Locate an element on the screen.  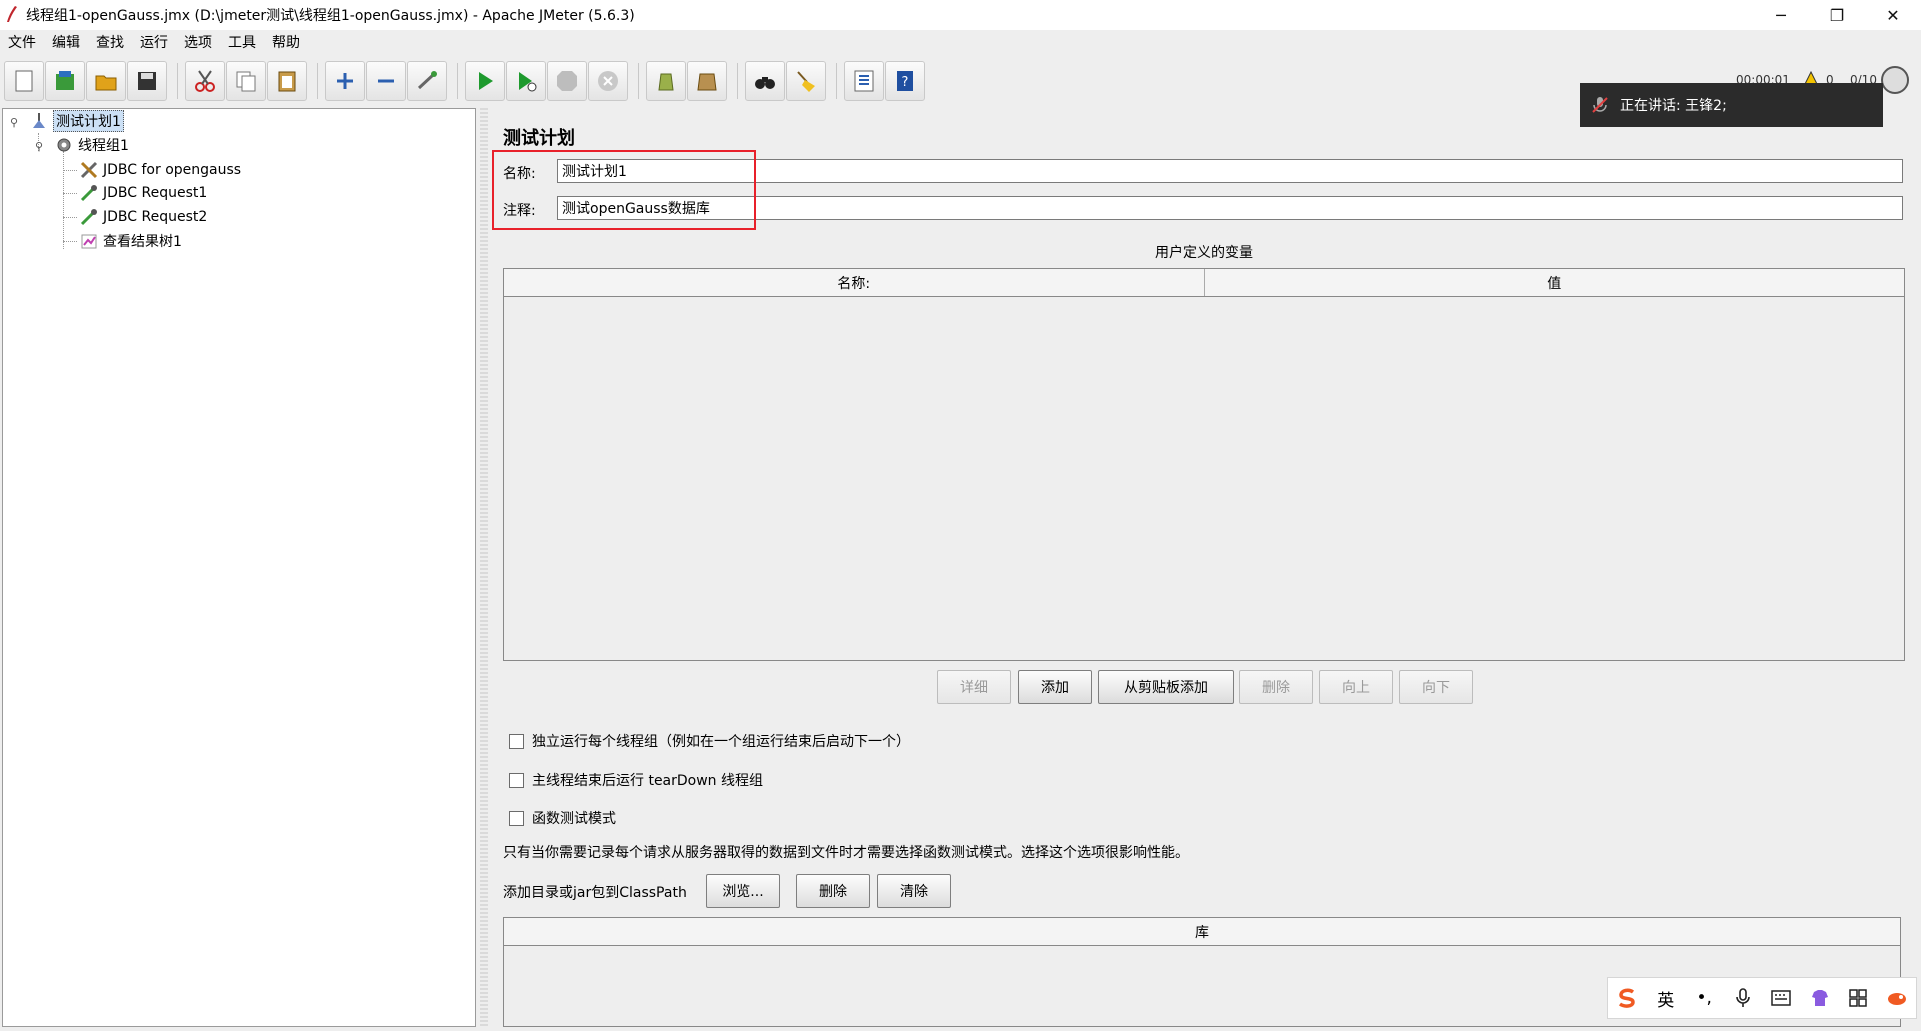
reset-search-button is located at coordinates (806, 81).